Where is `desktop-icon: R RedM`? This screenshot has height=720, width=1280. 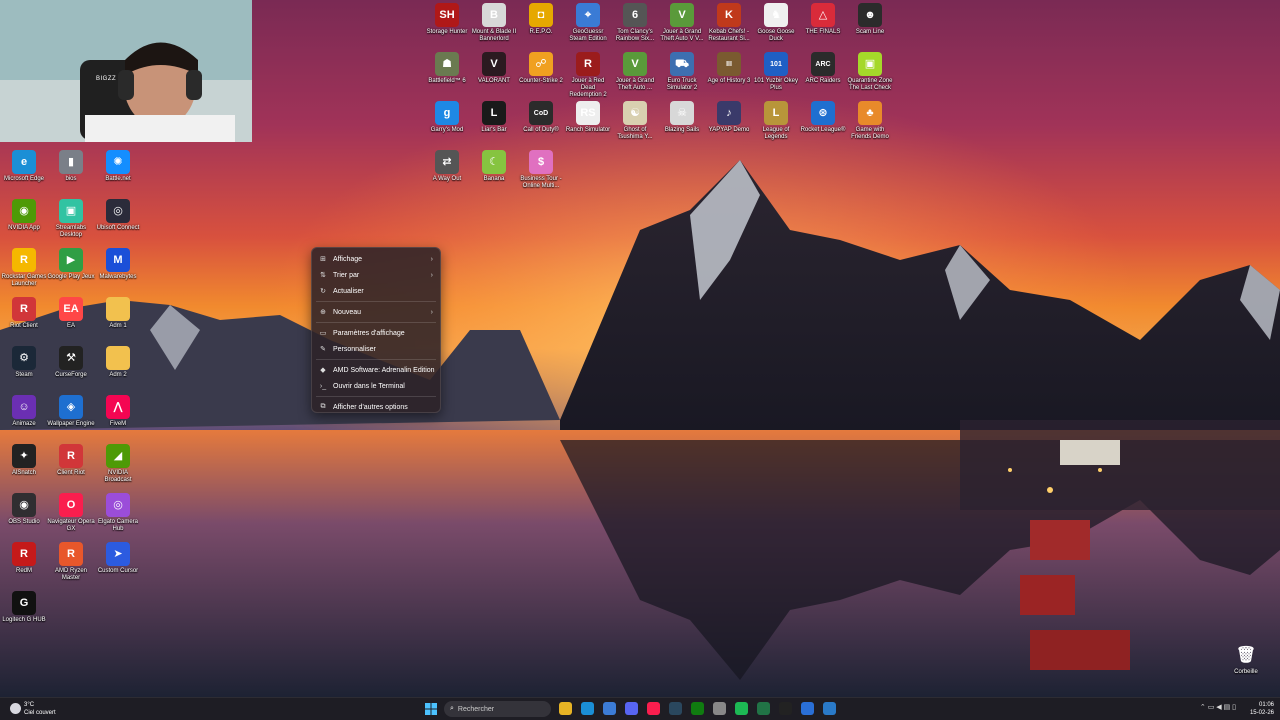 desktop-icon: R RedM is located at coordinates (24, 558).